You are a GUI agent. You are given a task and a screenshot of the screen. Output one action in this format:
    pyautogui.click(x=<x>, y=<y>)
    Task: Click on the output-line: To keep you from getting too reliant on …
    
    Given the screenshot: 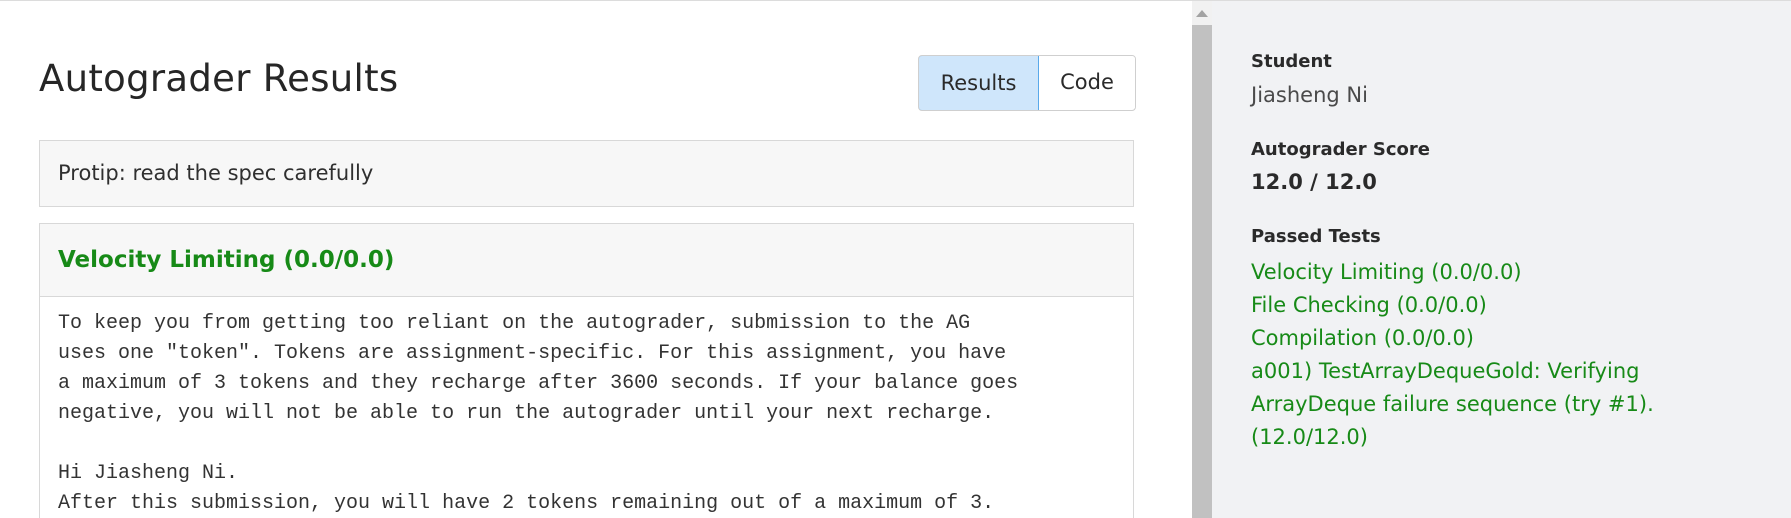 What is the action you would take?
    pyautogui.click(x=514, y=323)
    